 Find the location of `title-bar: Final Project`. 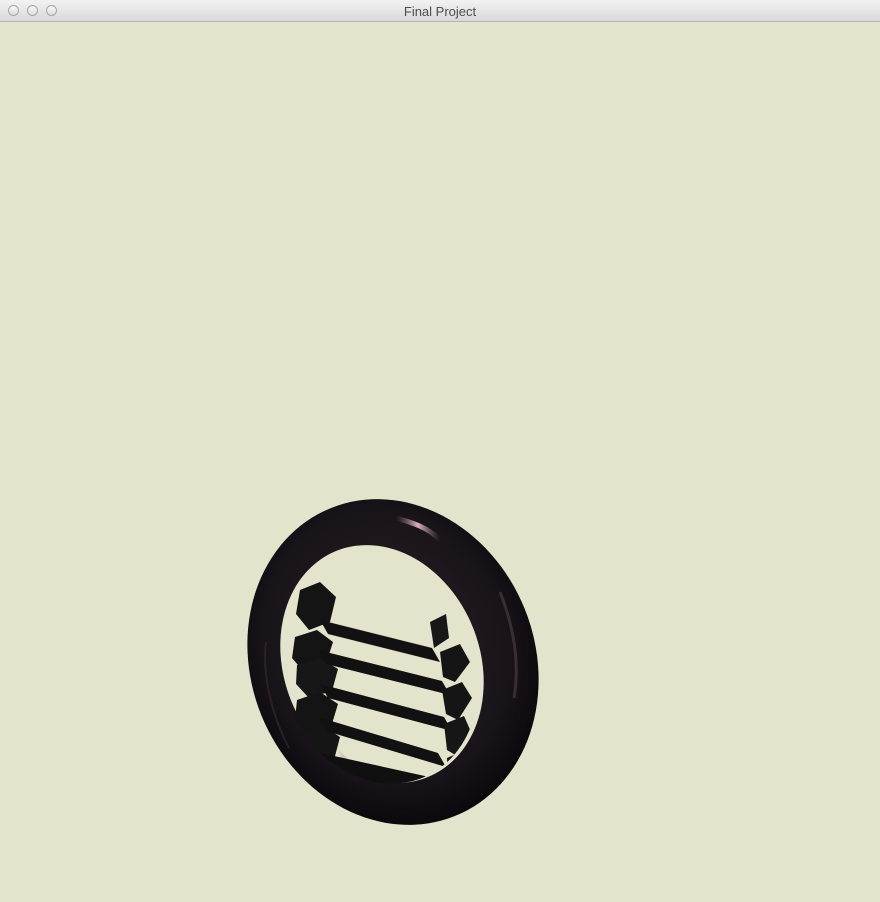

title-bar: Final Project is located at coordinates (440, 11).